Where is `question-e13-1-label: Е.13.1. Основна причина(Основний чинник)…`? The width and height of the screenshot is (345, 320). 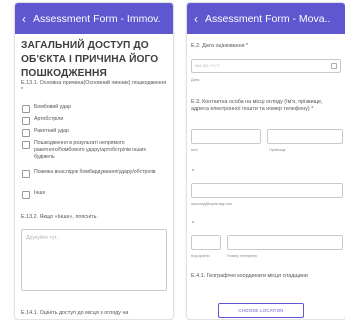 question-e13-1-label: Е.13.1. Основна причина(Основний чинник)… is located at coordinates (94, 87).